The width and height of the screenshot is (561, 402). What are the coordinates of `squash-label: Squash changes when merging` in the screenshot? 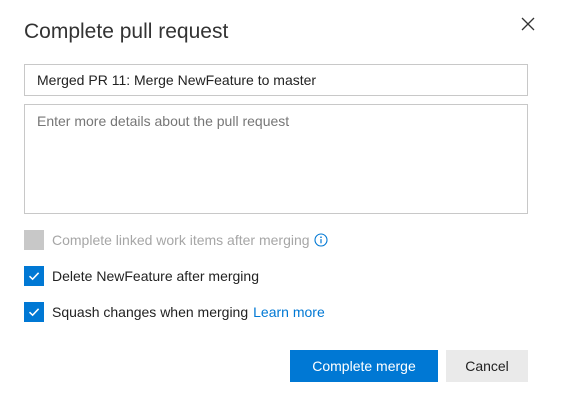 It's located at (150, 312).